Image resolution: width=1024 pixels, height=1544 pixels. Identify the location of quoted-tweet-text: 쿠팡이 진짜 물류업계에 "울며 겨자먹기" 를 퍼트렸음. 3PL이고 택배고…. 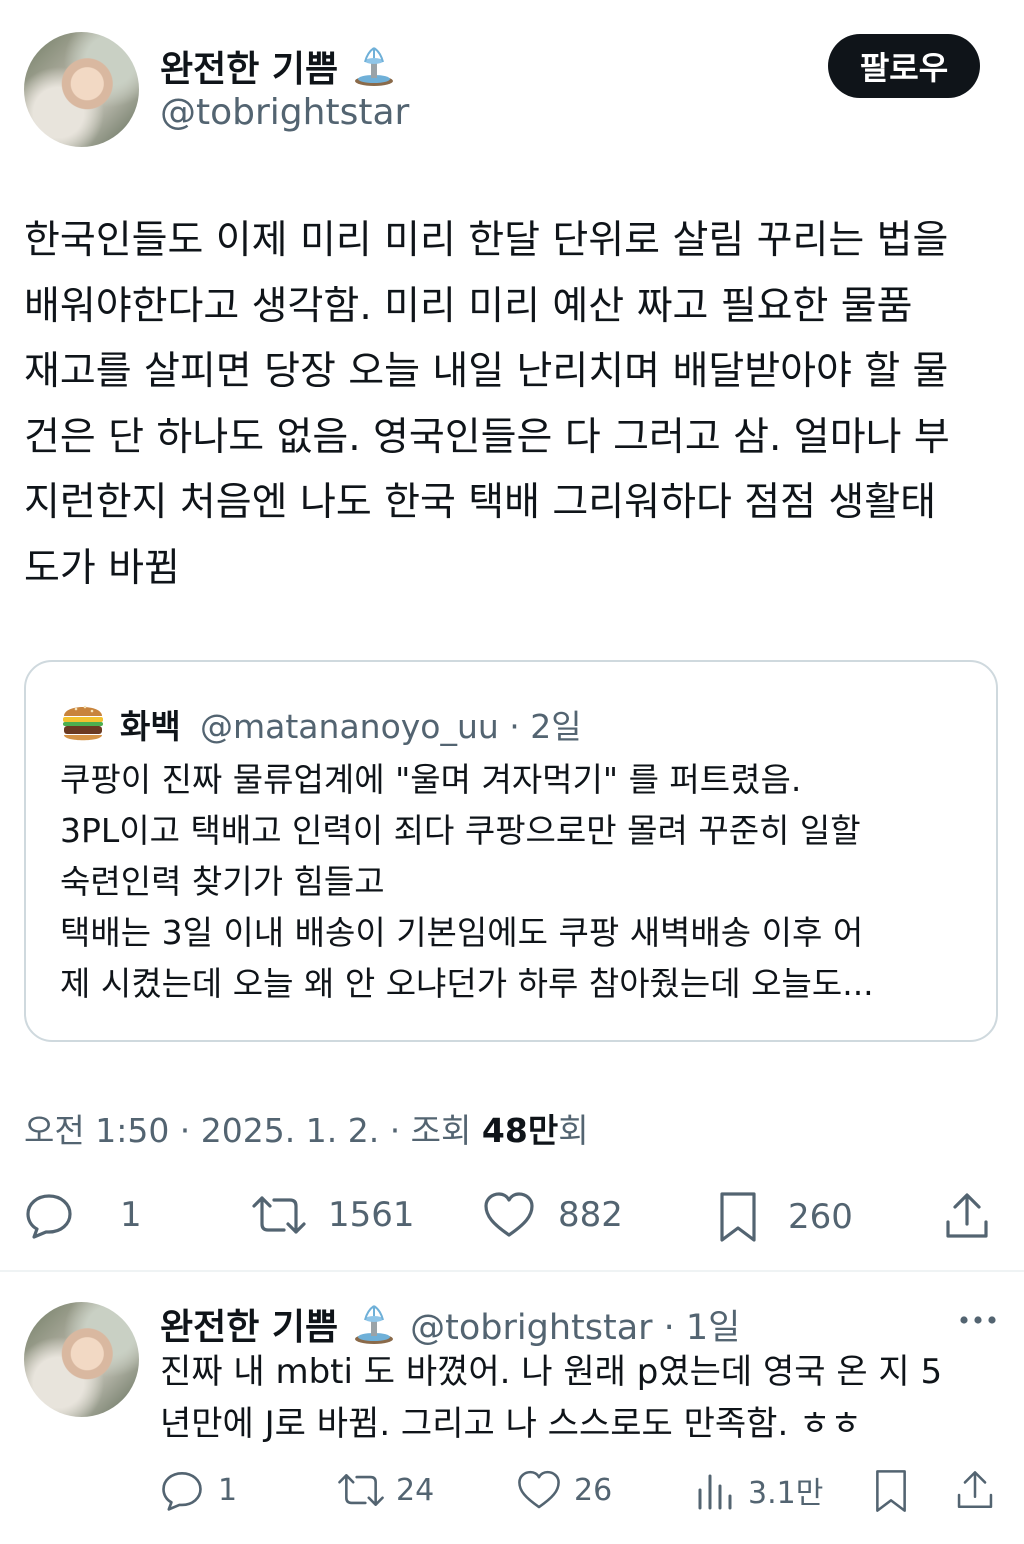
(467, 881).